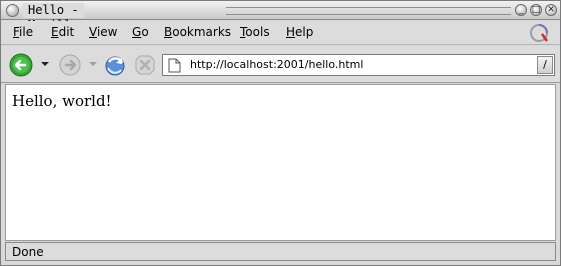  I want to click on menu-go: Go, so click(140, 32).